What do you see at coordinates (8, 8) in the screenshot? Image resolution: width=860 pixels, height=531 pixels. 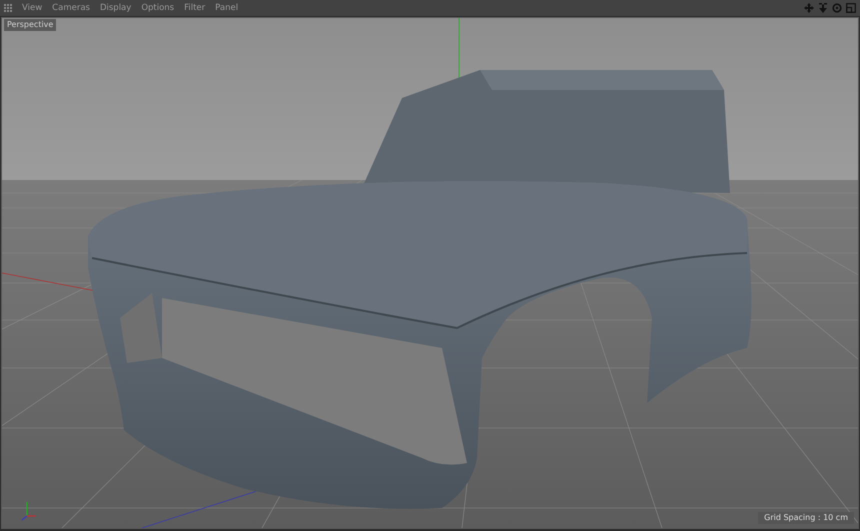 I see `grip-icon` at bounding box center [8, 8].